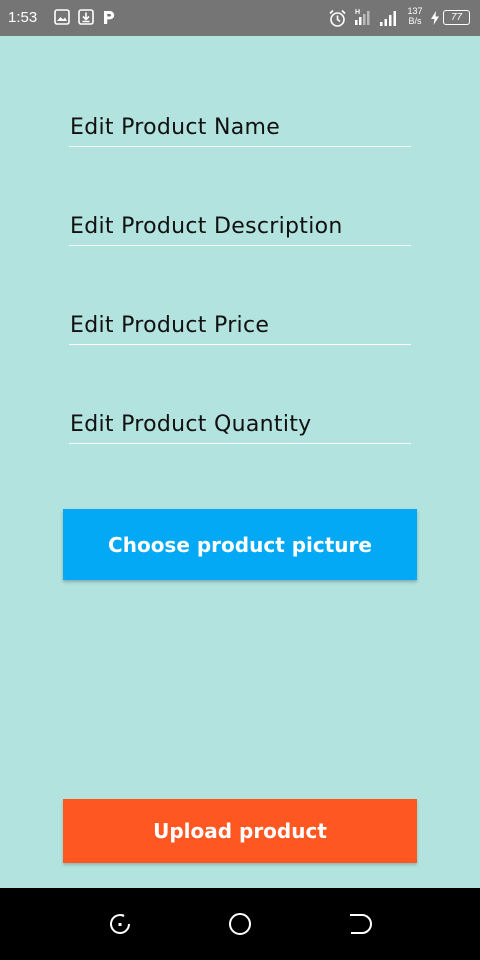 Image resolution: width=480 pixels, height=960 pixels. What do you see at coordinates (191, 424) in the screenshot?
I see `product-quantity-hint: Edit Product Quantity` at bounding box center [191, 424].